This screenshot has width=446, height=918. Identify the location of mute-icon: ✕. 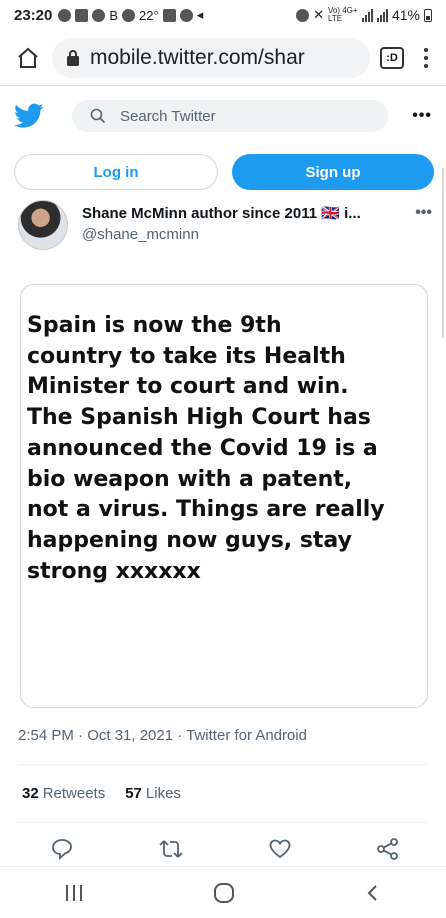
(318, 14).